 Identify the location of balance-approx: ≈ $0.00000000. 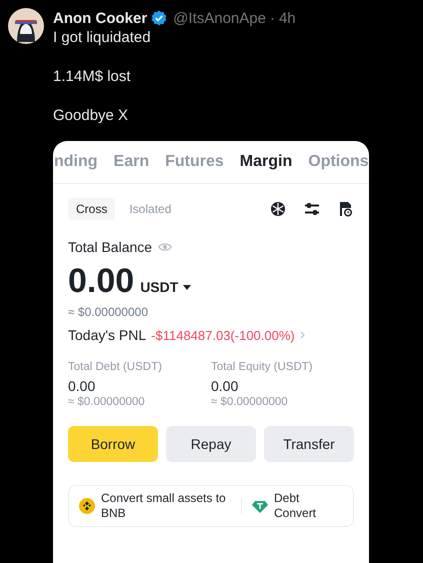
(108, 312).